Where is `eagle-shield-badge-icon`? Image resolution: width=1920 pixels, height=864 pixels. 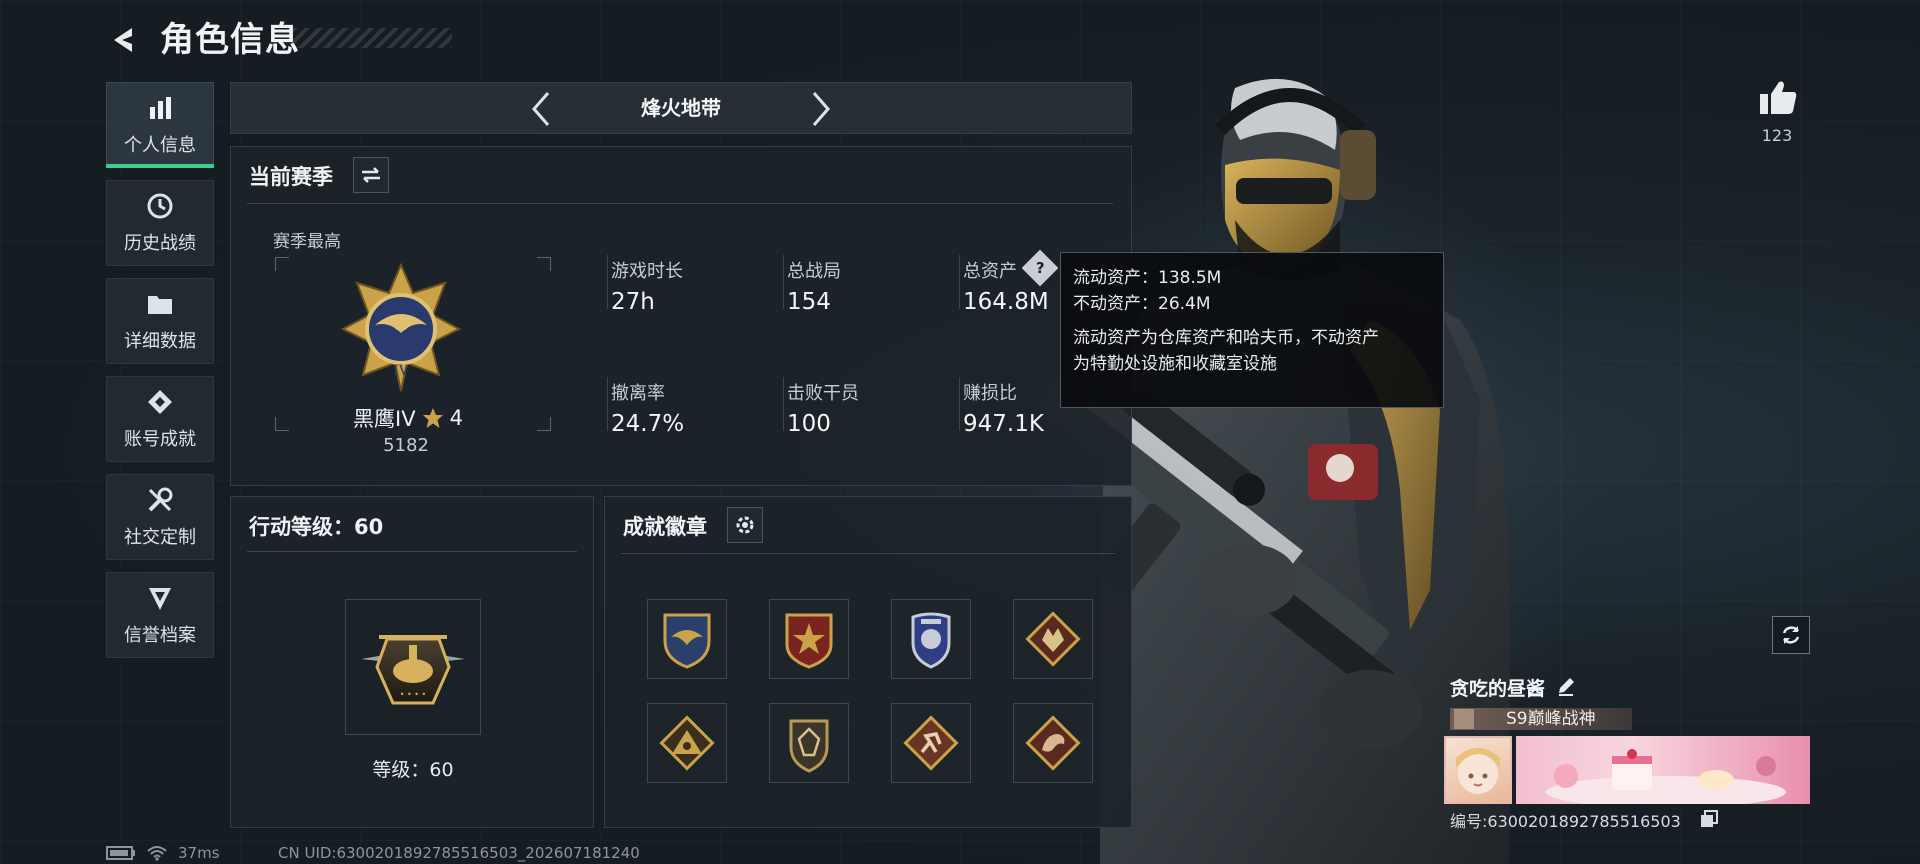
eagle-shield-badge-icon is located at coordinates (687, 641).